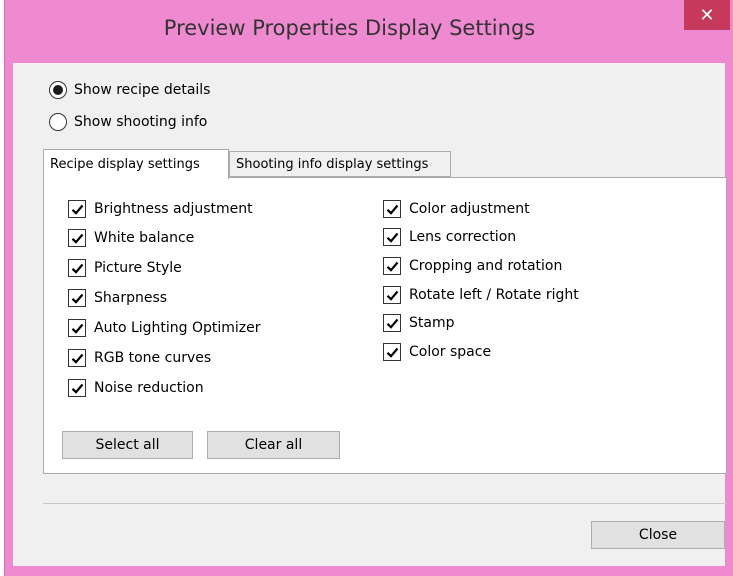  What do you see at coordinates (142, 90) in the screenshot?
I see `radio-label: Show recipe details` at bounding box center [142, 90].